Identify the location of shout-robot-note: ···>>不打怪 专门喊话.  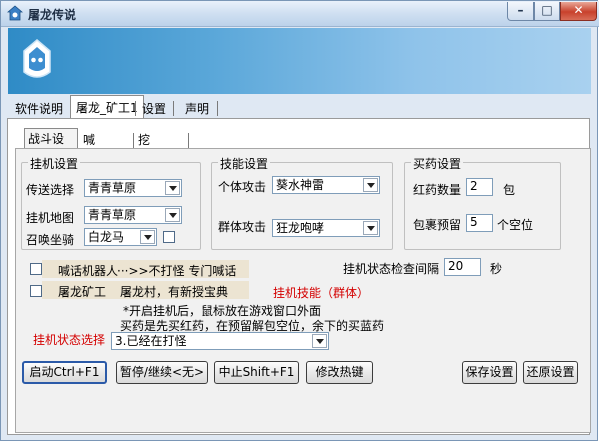
(177, 271).